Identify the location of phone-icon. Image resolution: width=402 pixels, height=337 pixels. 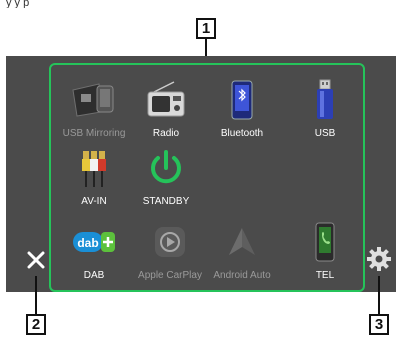
(325, 242).